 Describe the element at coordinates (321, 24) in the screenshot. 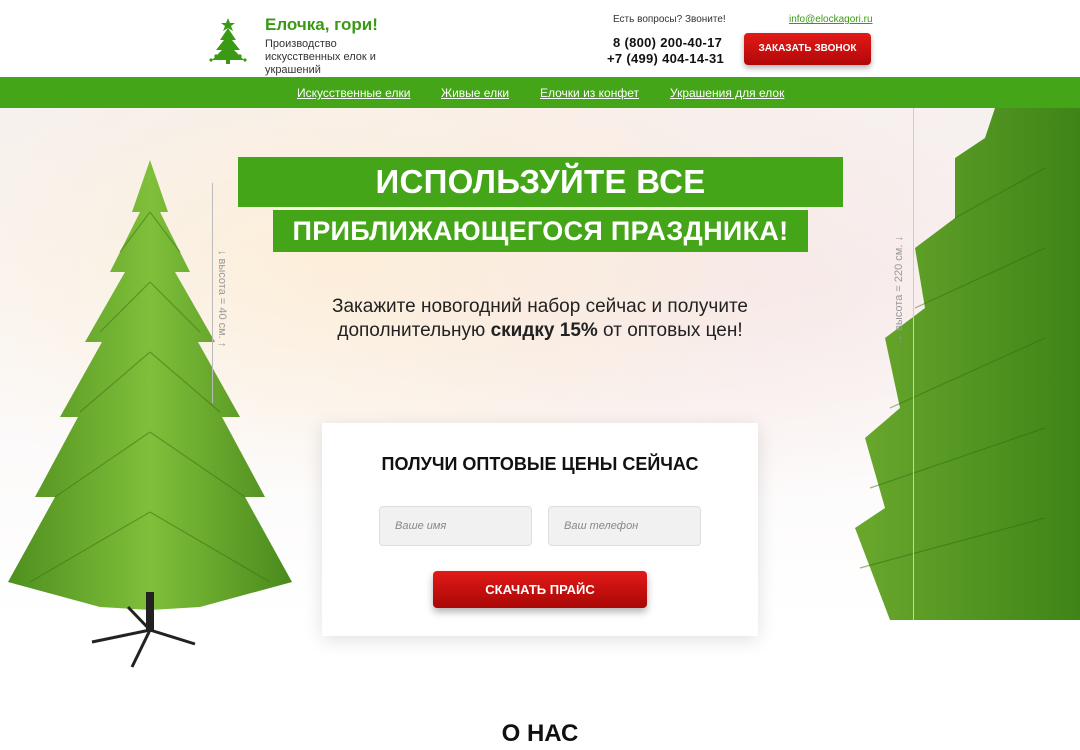

I see `brand-title: Елочка, гори!` at that location.